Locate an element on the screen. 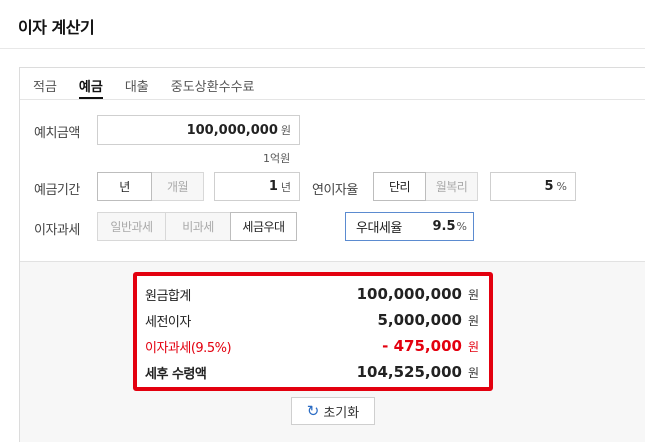 The image size is (645, 442). rate-unit: % is located at coordinates (561, 186).